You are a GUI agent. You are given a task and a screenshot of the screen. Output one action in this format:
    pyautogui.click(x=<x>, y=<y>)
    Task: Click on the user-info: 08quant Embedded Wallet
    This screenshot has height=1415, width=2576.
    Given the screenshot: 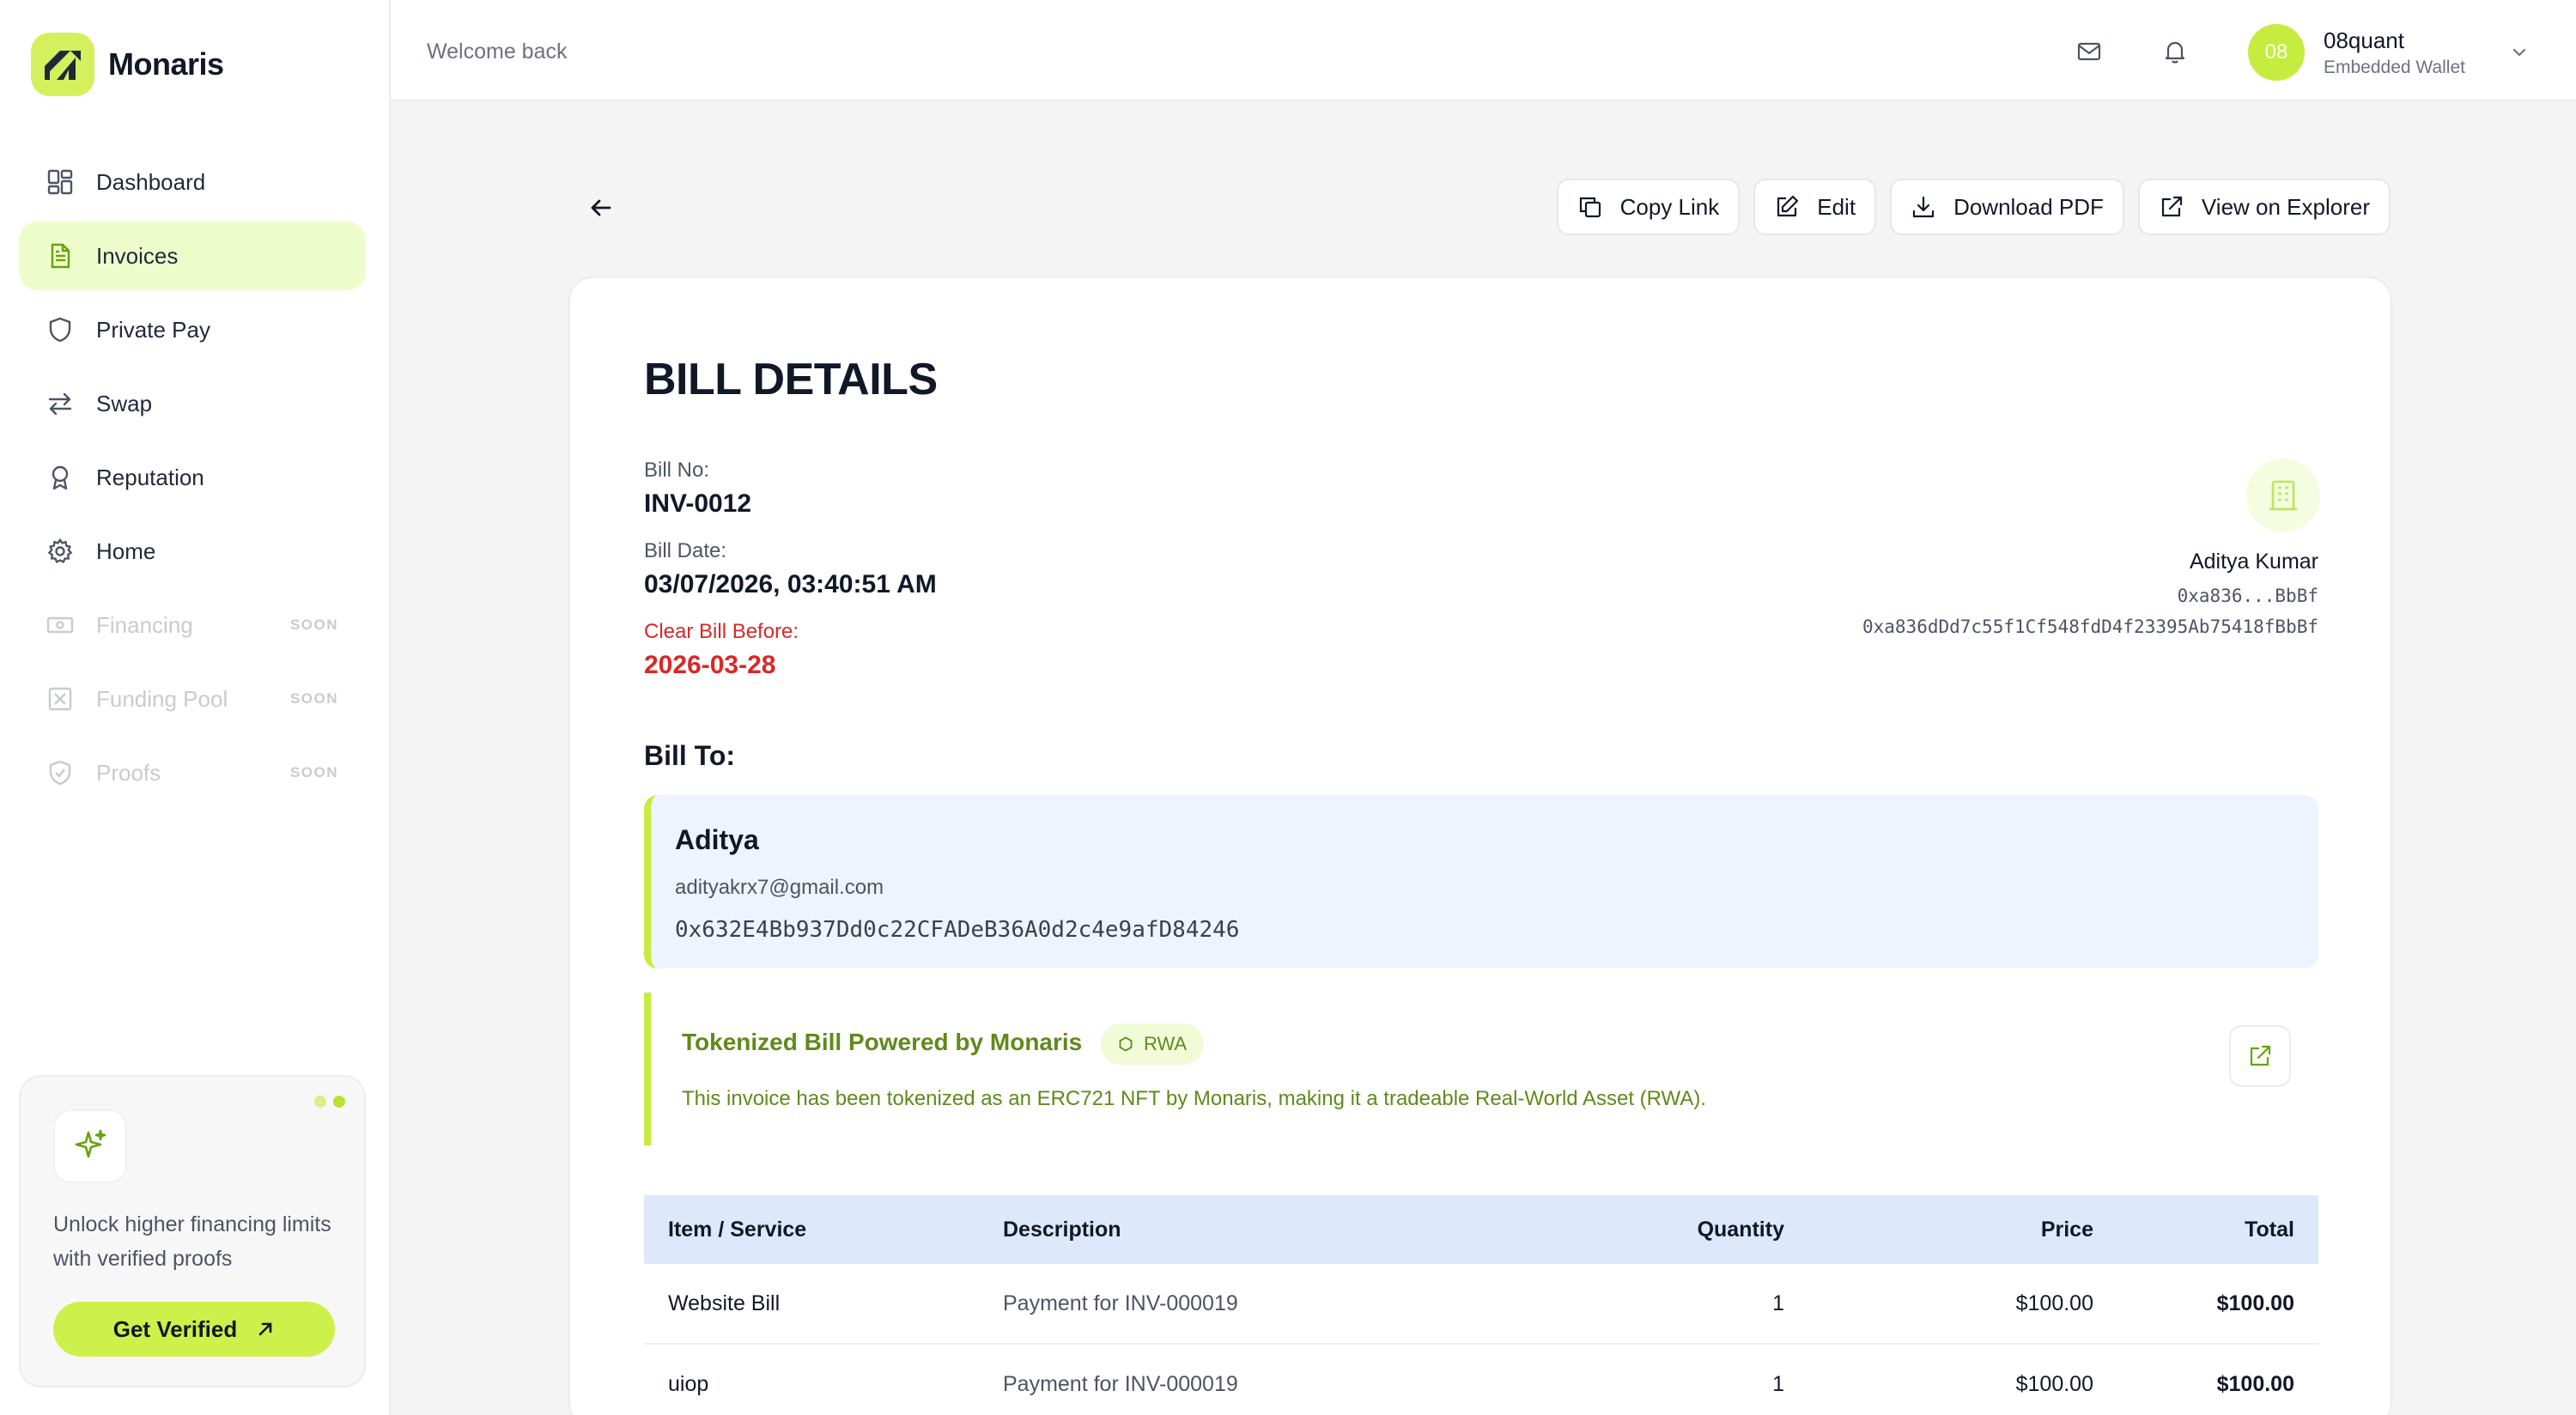 What is the action you would take?
    pyautogui.click(x=2394, y=52)
    